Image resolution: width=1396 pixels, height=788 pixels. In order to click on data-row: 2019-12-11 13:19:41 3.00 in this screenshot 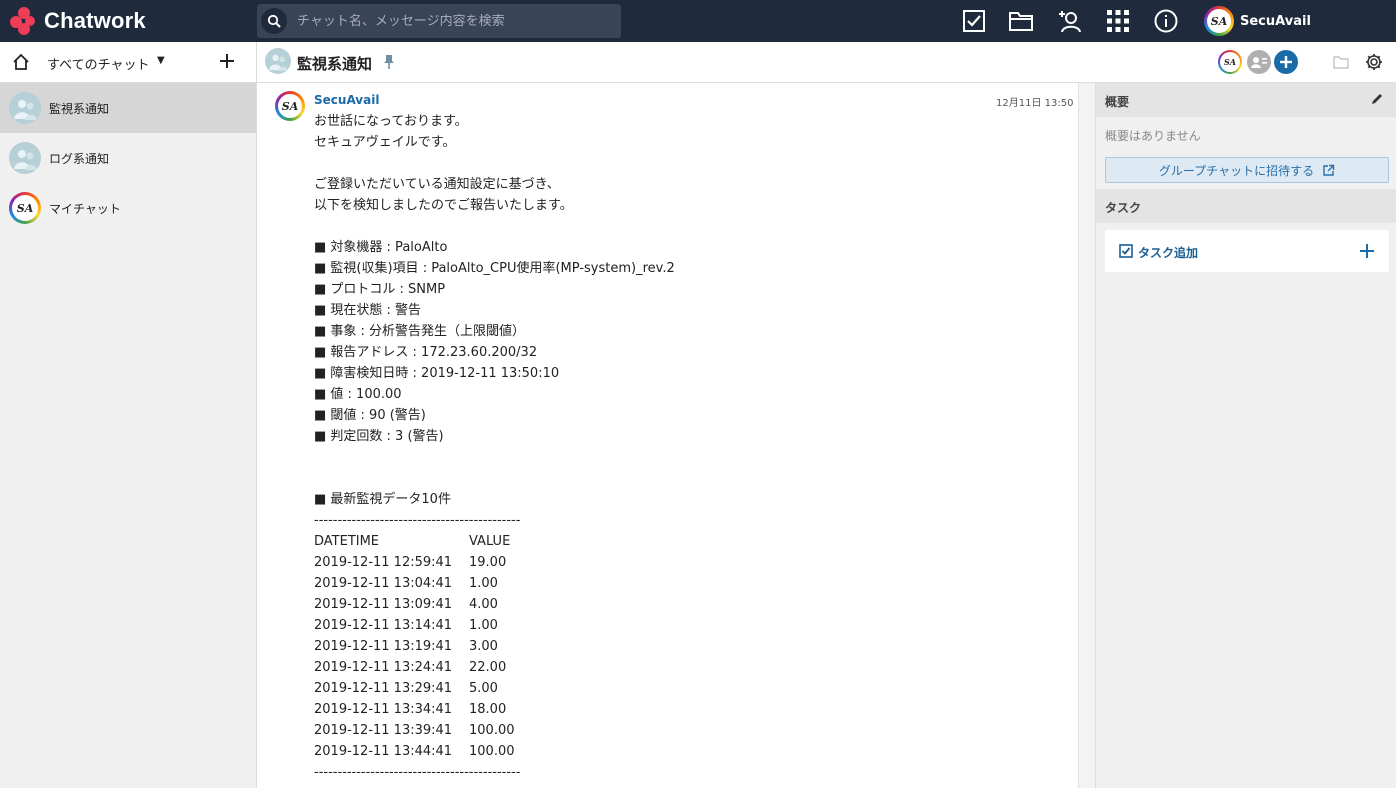, I will do `click(494, 646)`.